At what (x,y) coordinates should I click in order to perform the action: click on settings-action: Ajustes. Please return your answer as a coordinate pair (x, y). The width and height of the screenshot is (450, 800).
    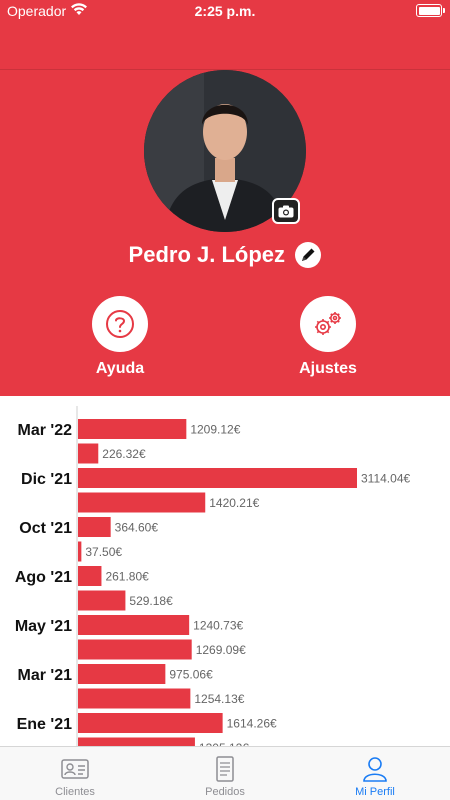
    Looking at the image, I should click on (328, 337).